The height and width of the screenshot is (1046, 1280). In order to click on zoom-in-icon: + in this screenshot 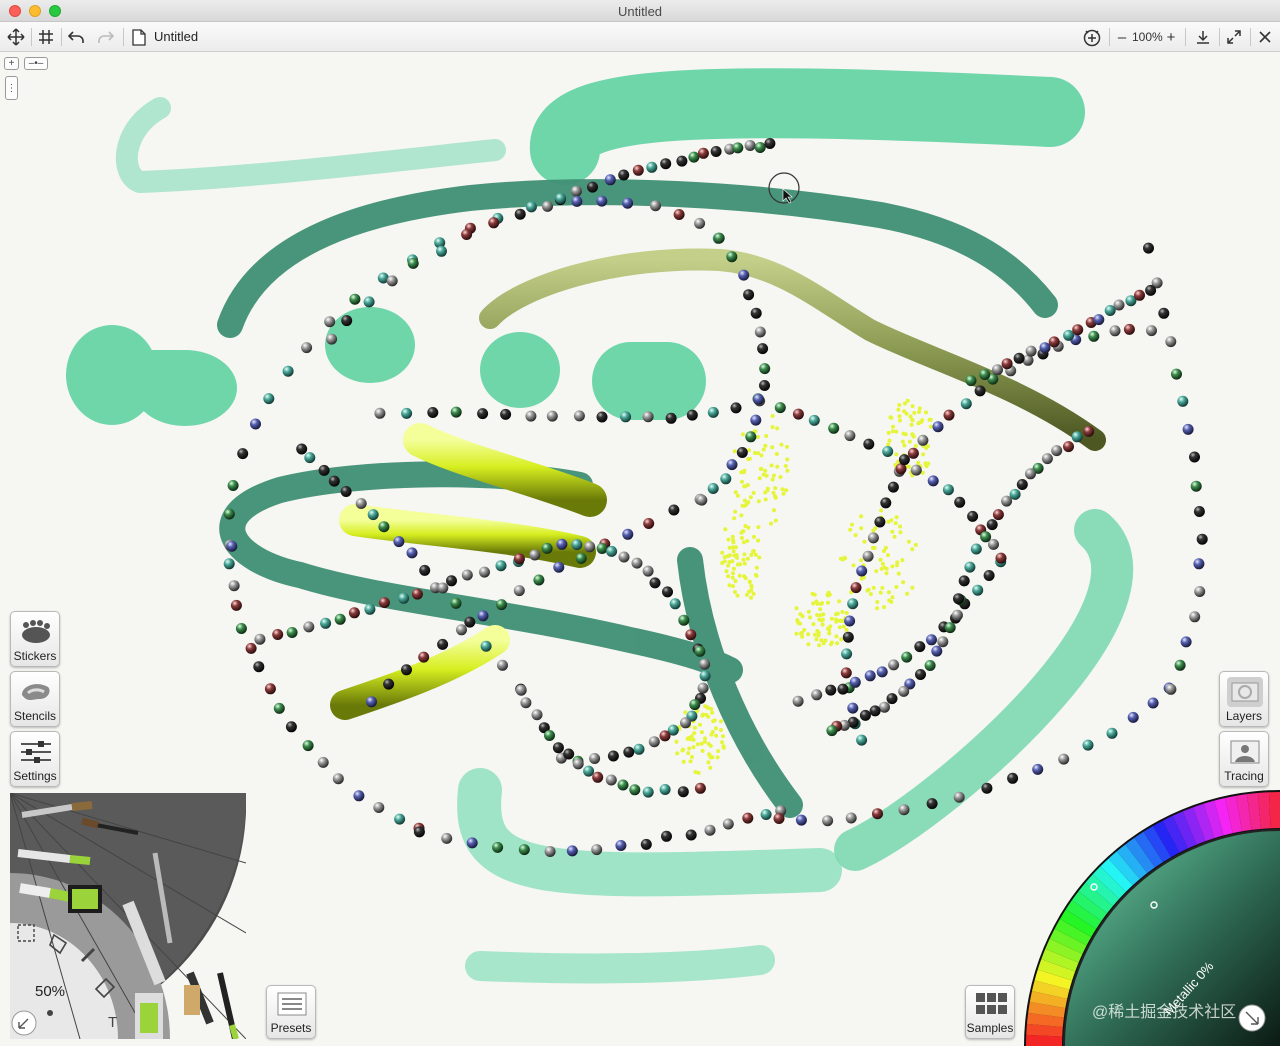, I will do `click(1171, 37)`.